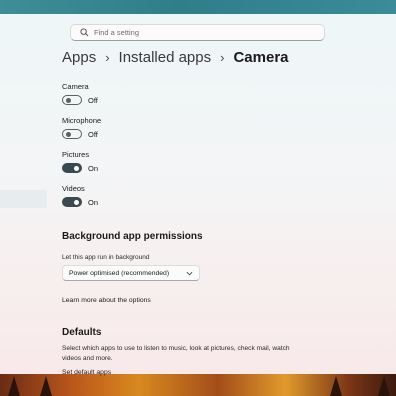 The height and width of the screenshot is (396, 396). Describe the element at coordinates (93, 134) in the screenshot. I see `microphone-state: Off` at that location.